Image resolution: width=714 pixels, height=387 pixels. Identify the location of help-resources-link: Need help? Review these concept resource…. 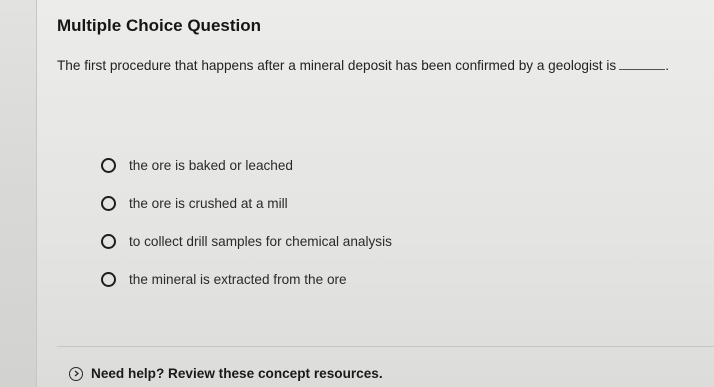
(226, 373).